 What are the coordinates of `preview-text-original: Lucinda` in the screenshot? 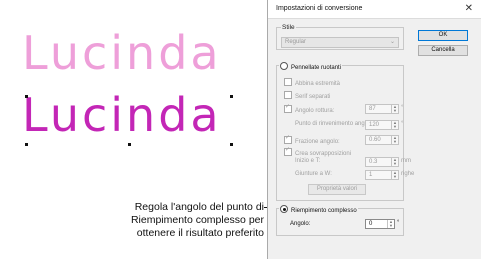 It's located at (122, 53).